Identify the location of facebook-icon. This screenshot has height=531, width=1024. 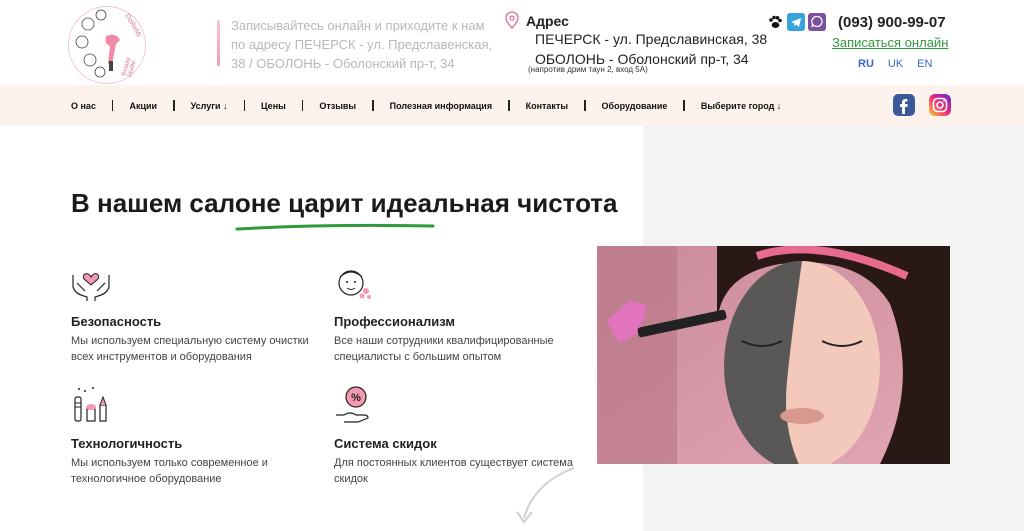
(904, 105).